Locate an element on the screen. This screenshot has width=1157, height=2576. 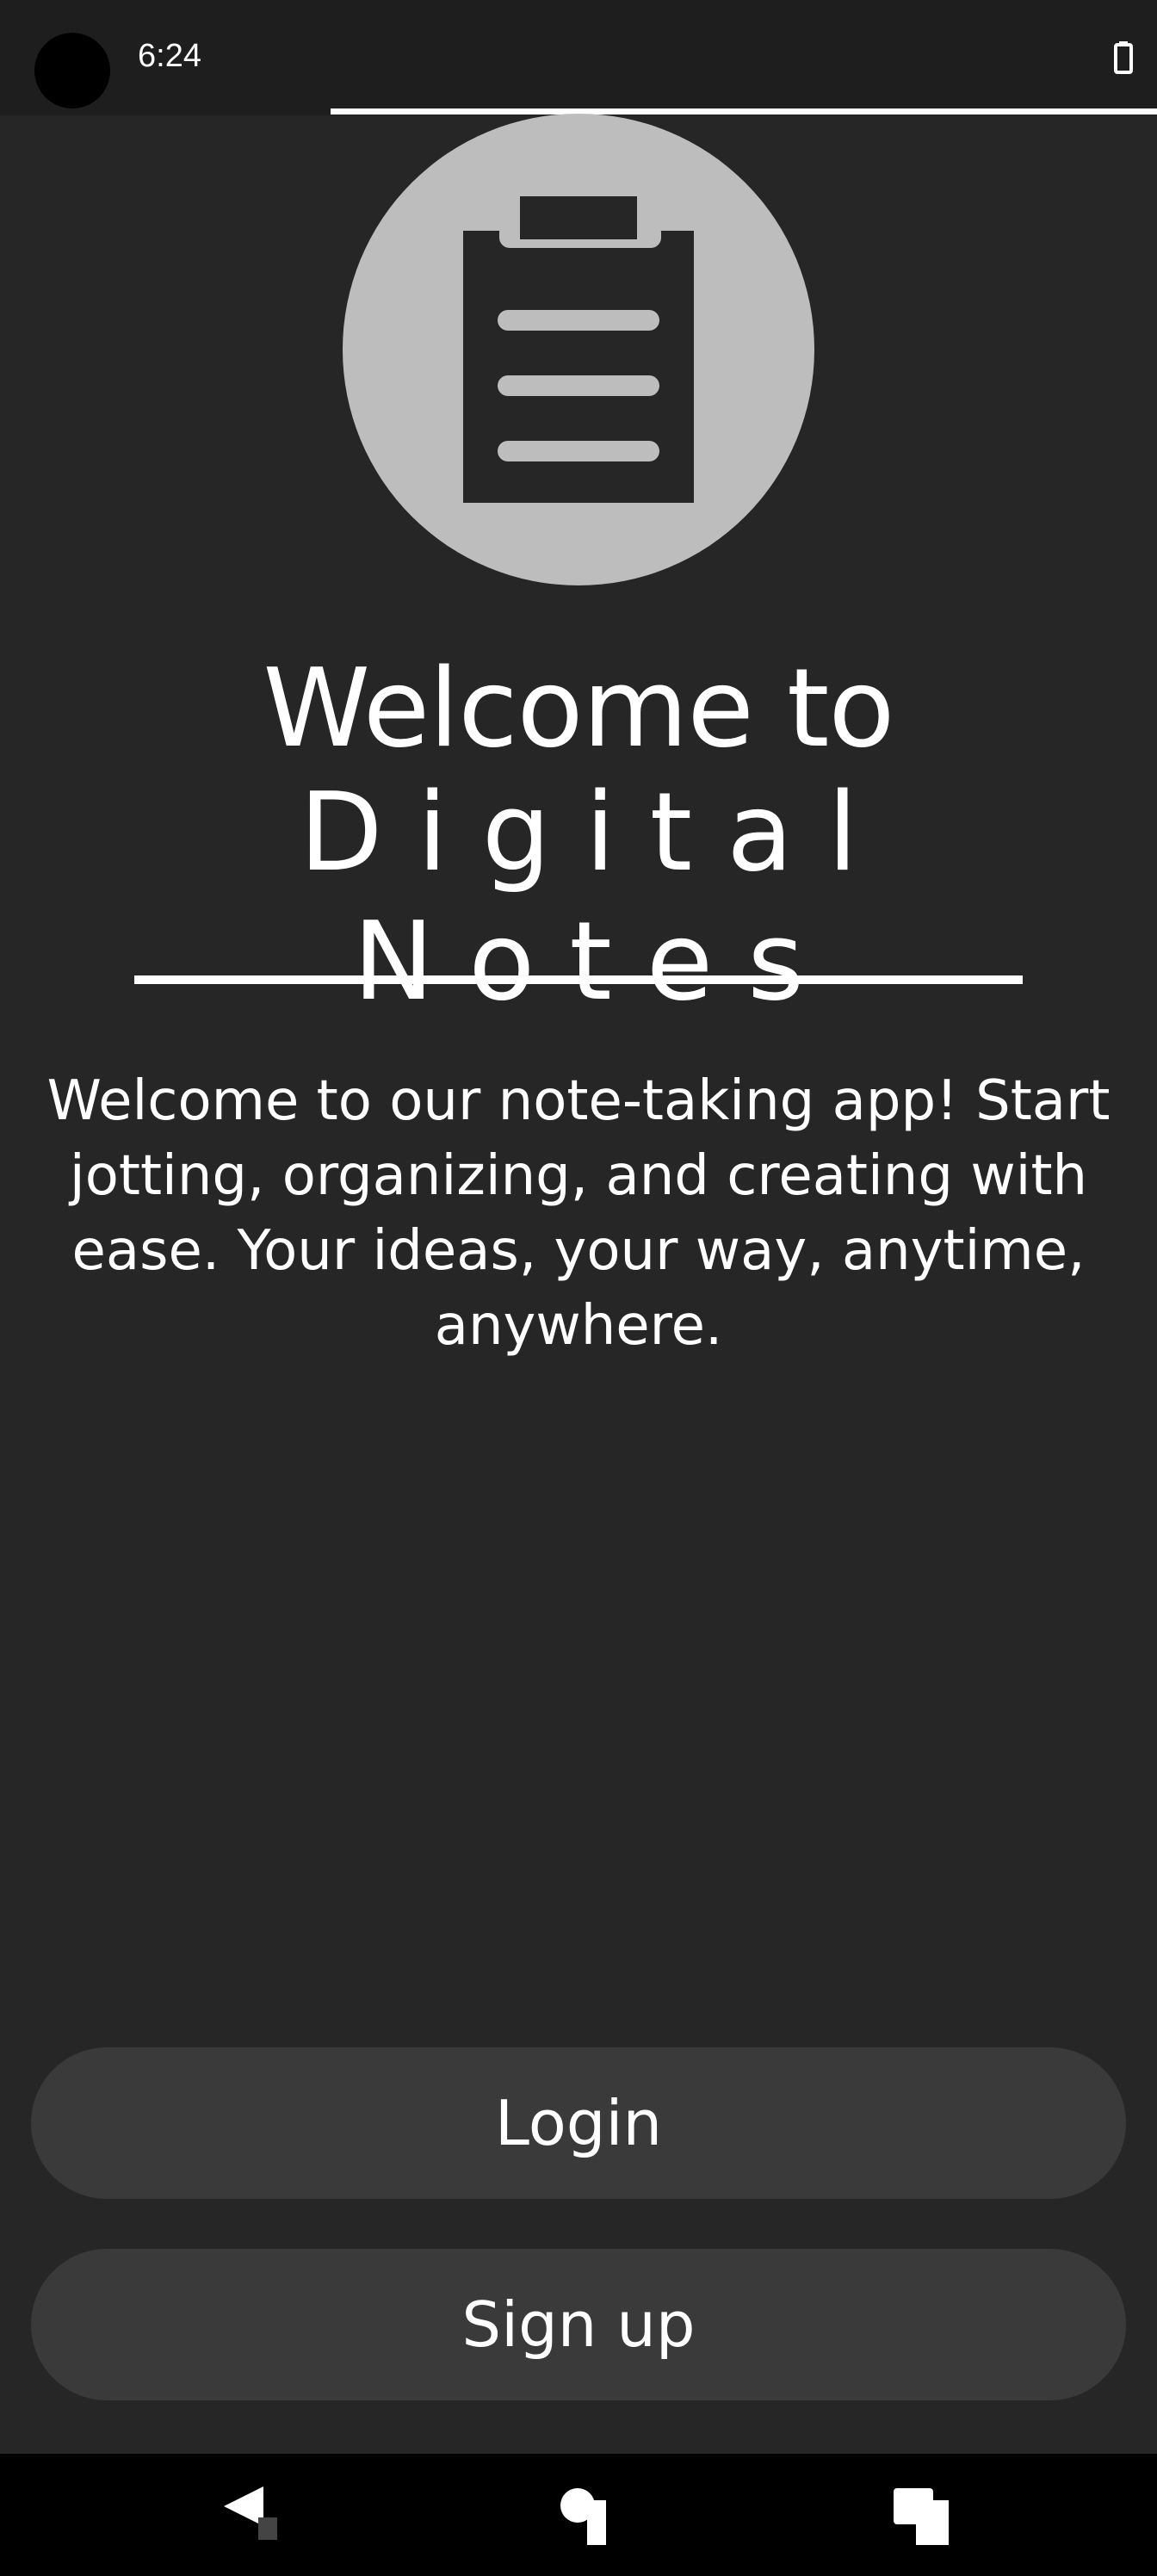
nav-back-button is located at coordinates (249, 2514).